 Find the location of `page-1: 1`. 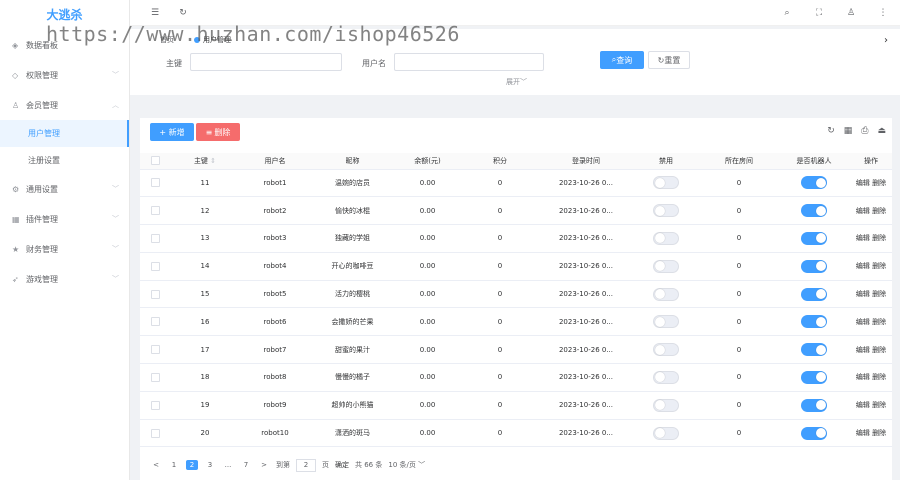

page-1: 1 is located at coordinates (174, 465).